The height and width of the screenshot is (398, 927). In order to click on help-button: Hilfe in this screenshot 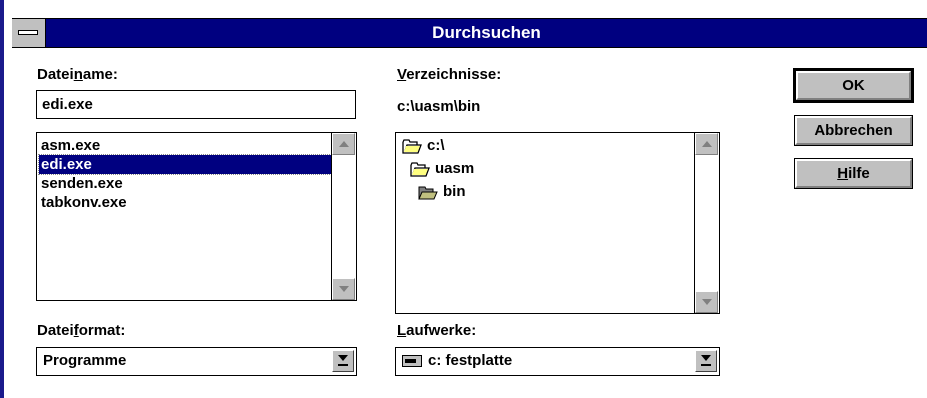, I will do `click(853, 173)`.